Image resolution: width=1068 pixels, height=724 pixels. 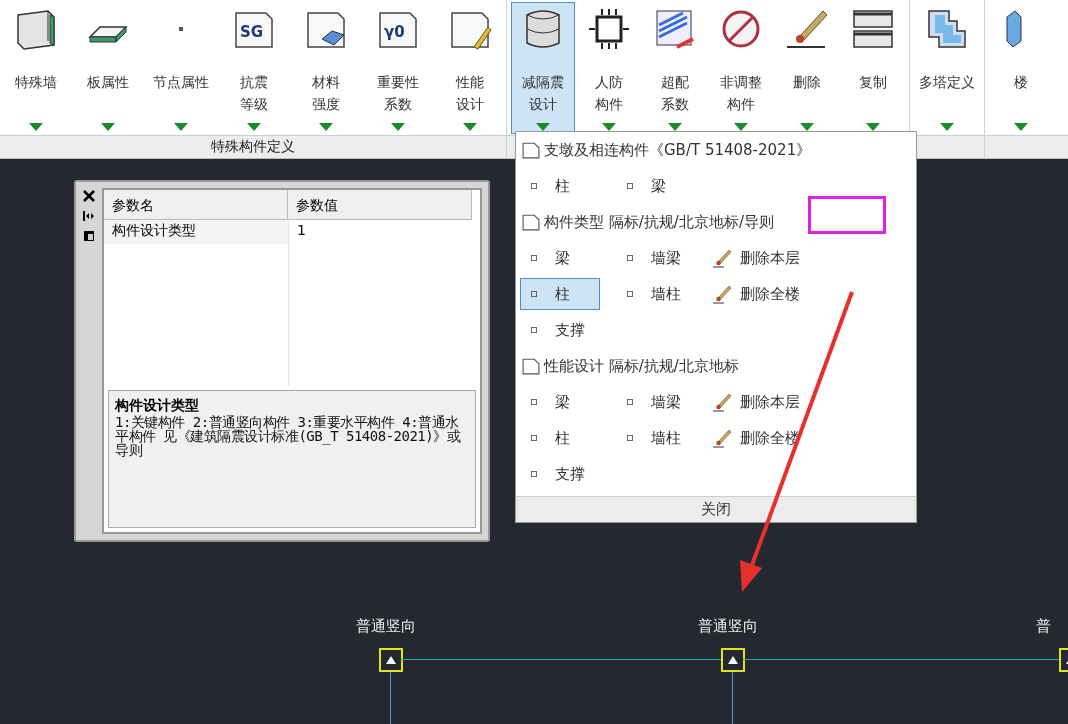 I want to click on section-title: 支墩及相连构件《GB/T 51408-2021》, so click(x=678, y=150).